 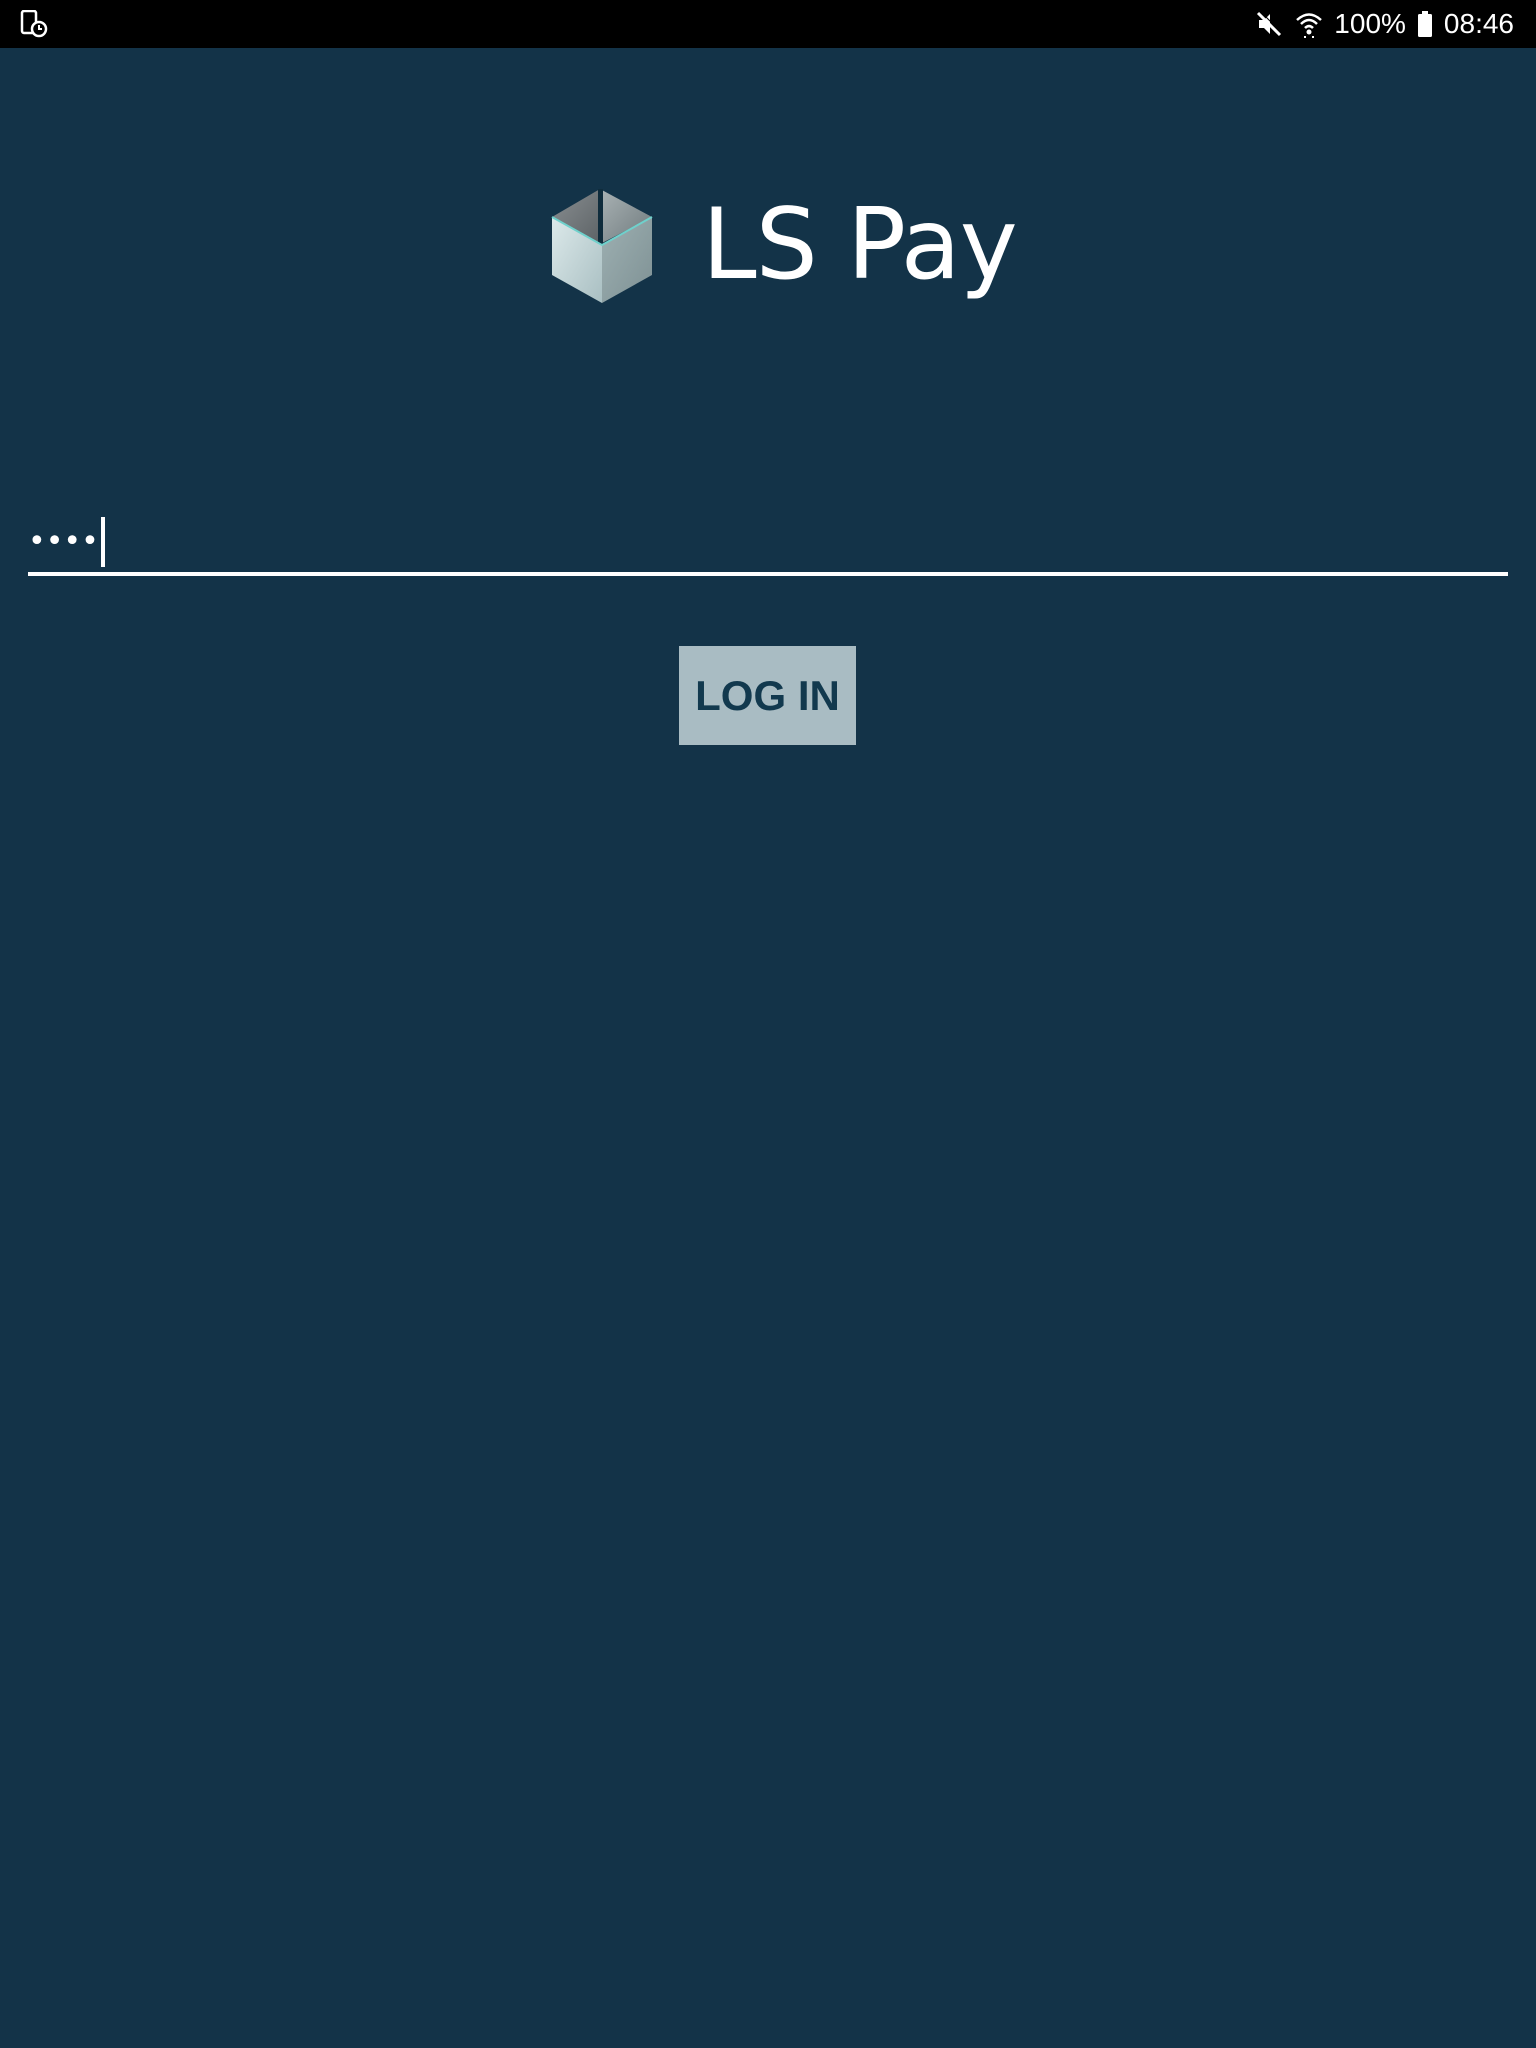 What do you see at coordinates (102, 542) in the screenshot?
I see `text-cursor` at bounding box center [102, 542].